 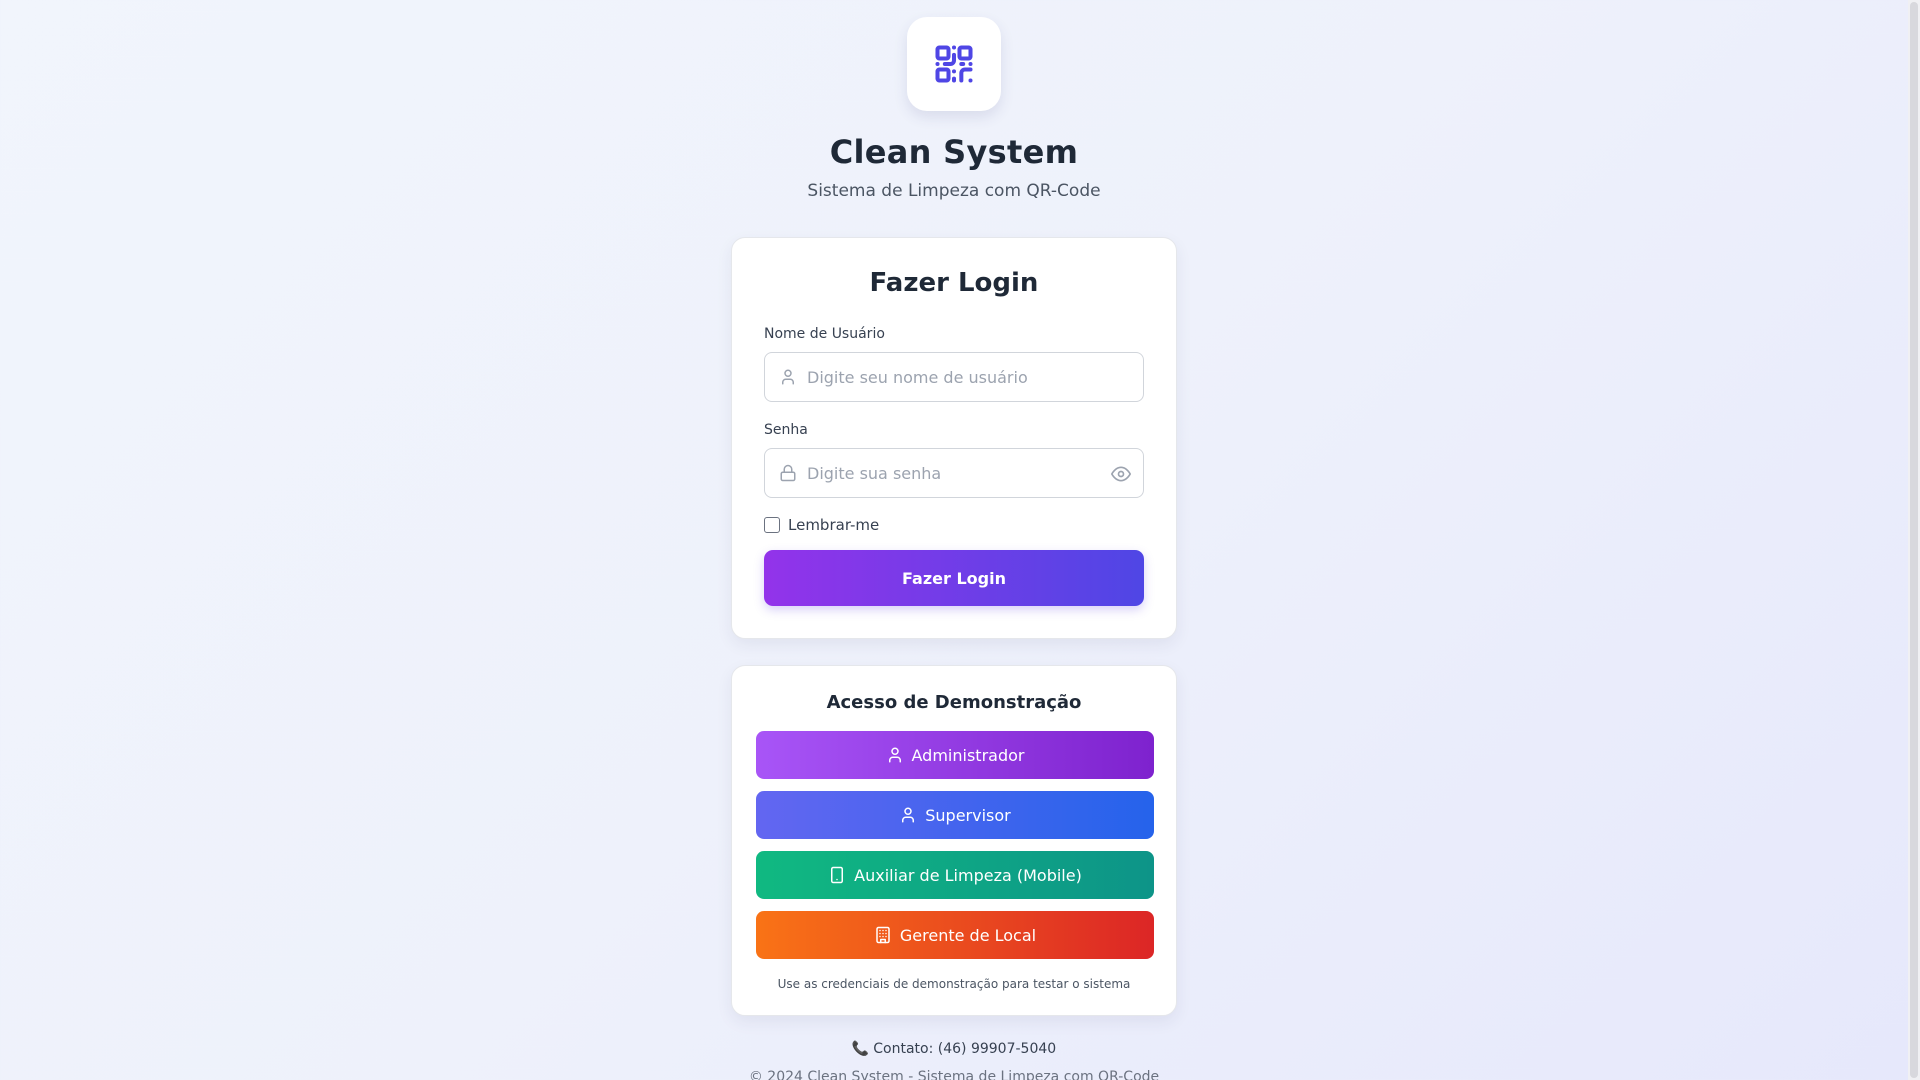 What do you see at coordinates (833, 525) in the screenshot?
I see `remember-me-label: Lembrar-me` at bounding box center [833, 525].